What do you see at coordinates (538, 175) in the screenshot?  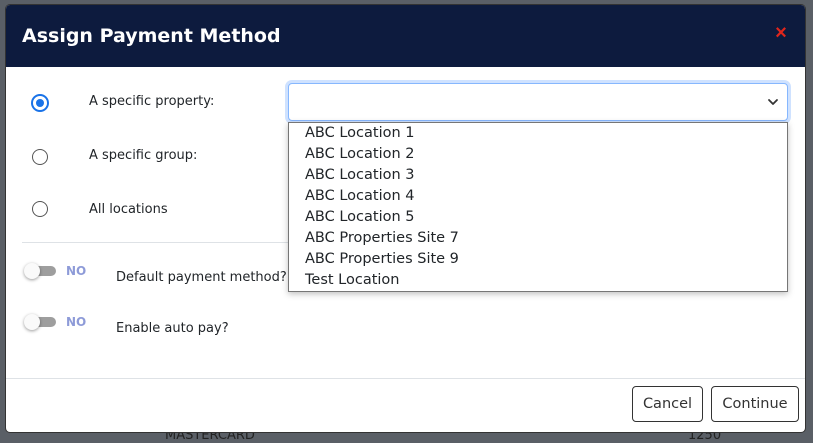 I see `dropdown-option: ABC Location 3` at bounding box center [538, 175].